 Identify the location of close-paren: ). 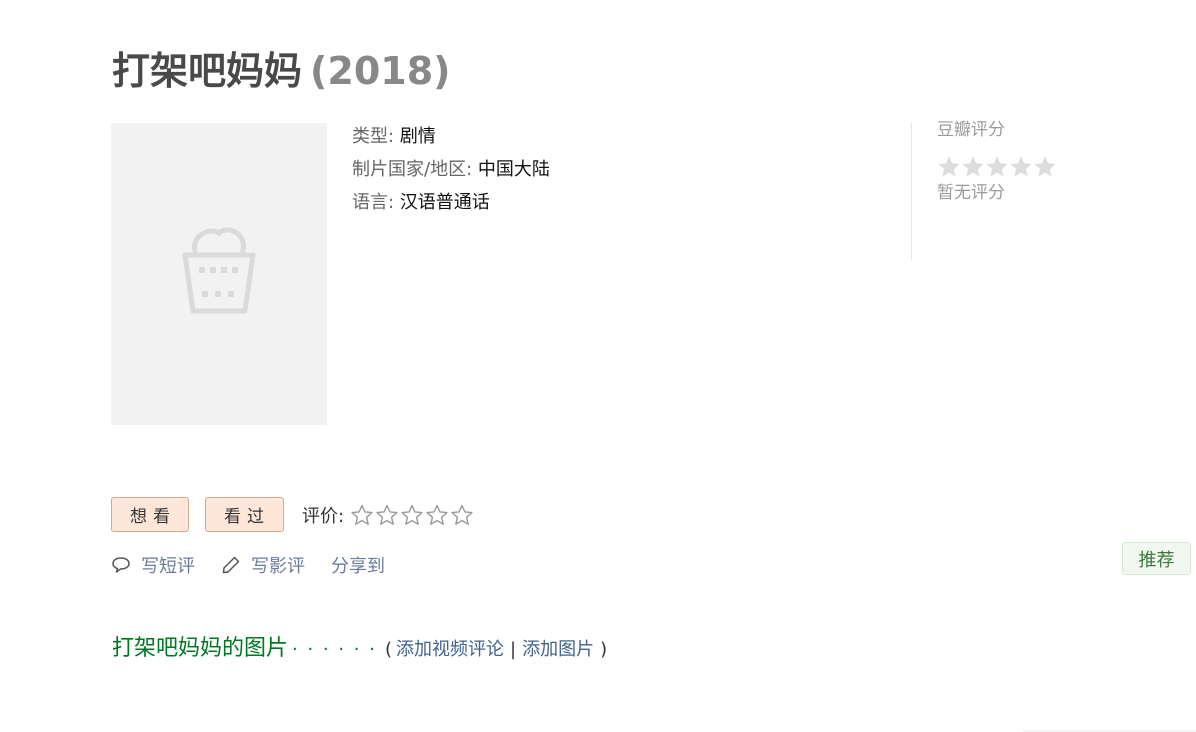
(604, 649).